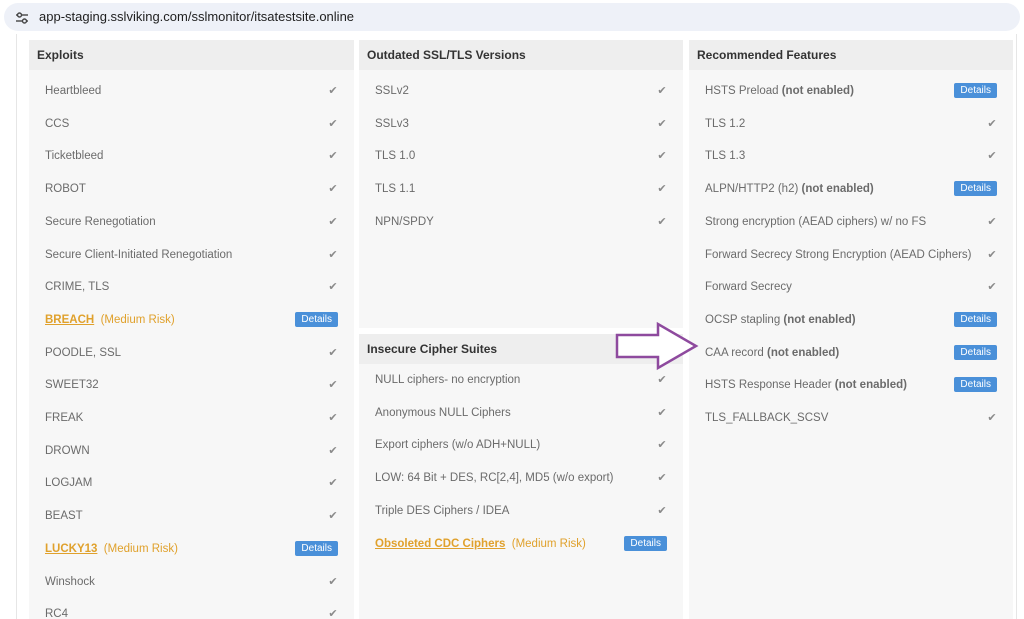 The height and width of the screenshot is (619, 1024). I want to click on list-item: Heartbleed ✔, so click(191, 91).